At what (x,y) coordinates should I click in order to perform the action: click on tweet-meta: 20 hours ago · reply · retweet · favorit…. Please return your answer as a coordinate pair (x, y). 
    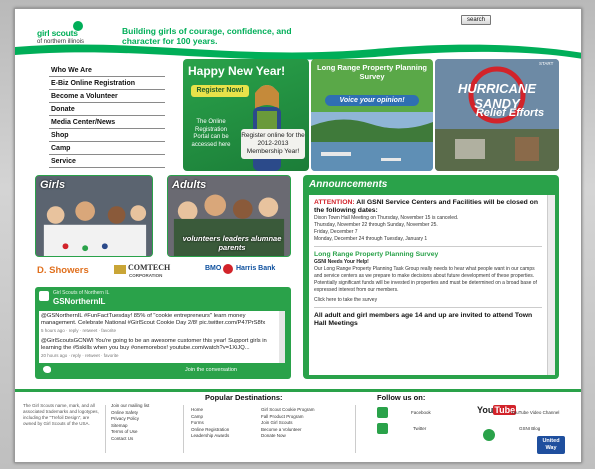
    Looking at the image, I should click on (157, 355).